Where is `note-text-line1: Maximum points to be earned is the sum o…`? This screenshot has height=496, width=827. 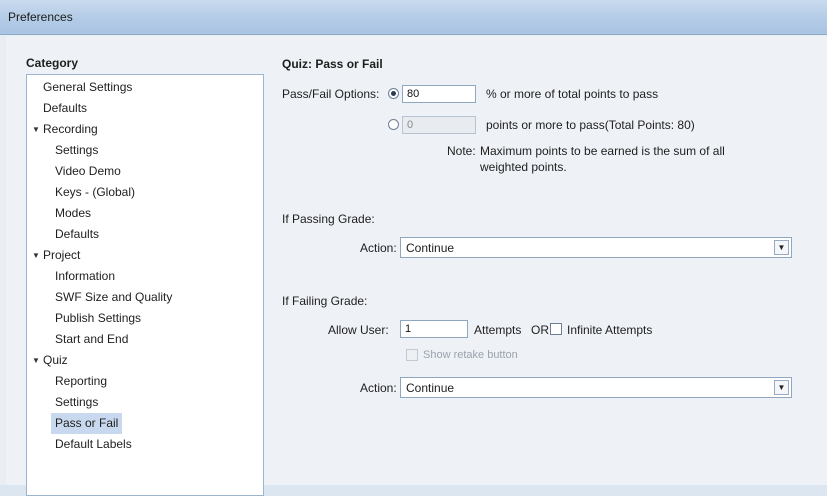 note-text-line1: Maximum points to be earned is the sum o… is located at coordinates (602, 151).